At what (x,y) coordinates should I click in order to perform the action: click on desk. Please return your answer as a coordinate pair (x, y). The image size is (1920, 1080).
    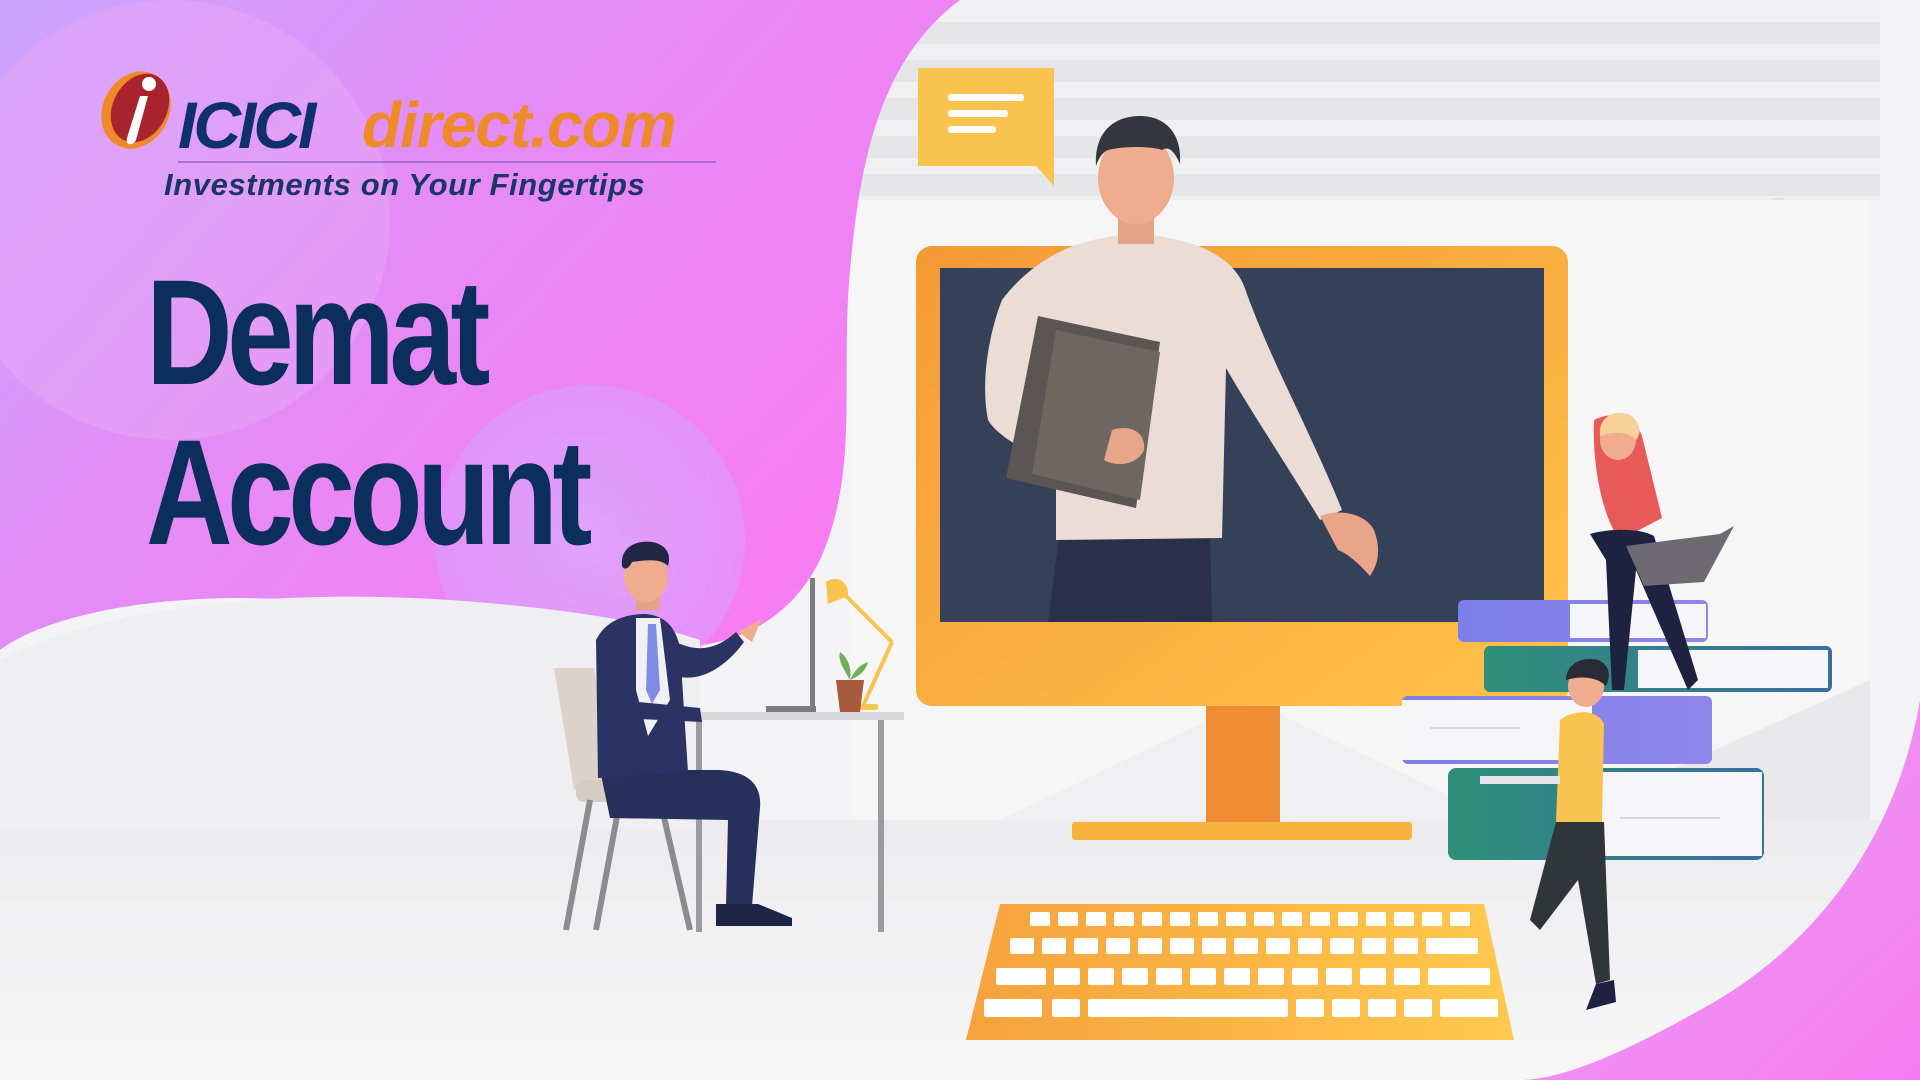
    Looking at the image, I should click on (790, 755).